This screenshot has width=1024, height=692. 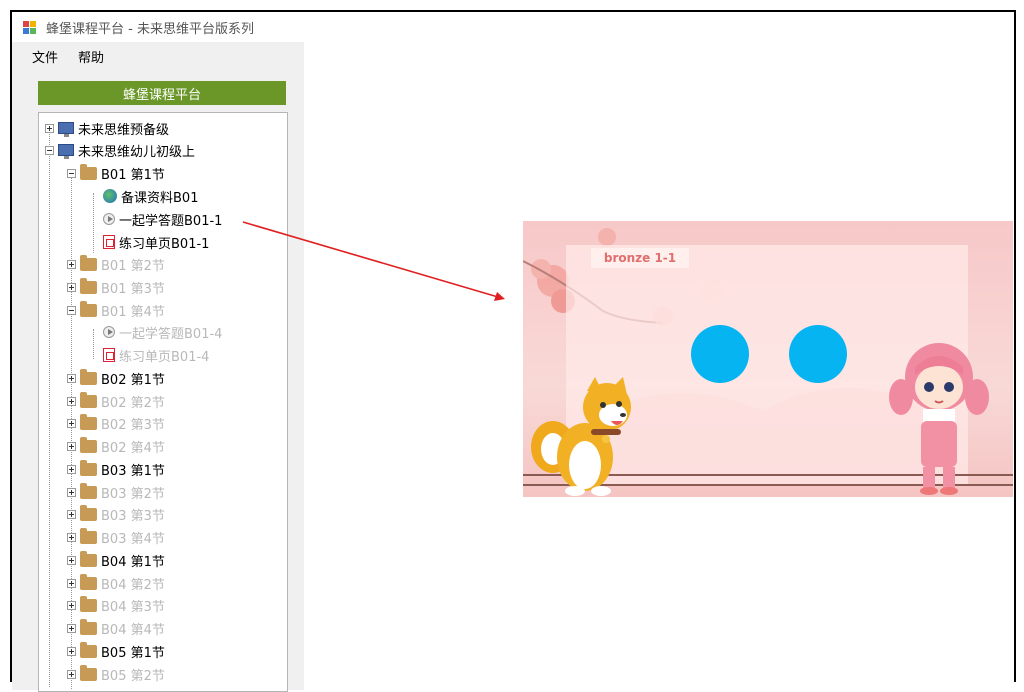 I want to click on tree-node-label: B04 第4节, so click(x=133, y=630).